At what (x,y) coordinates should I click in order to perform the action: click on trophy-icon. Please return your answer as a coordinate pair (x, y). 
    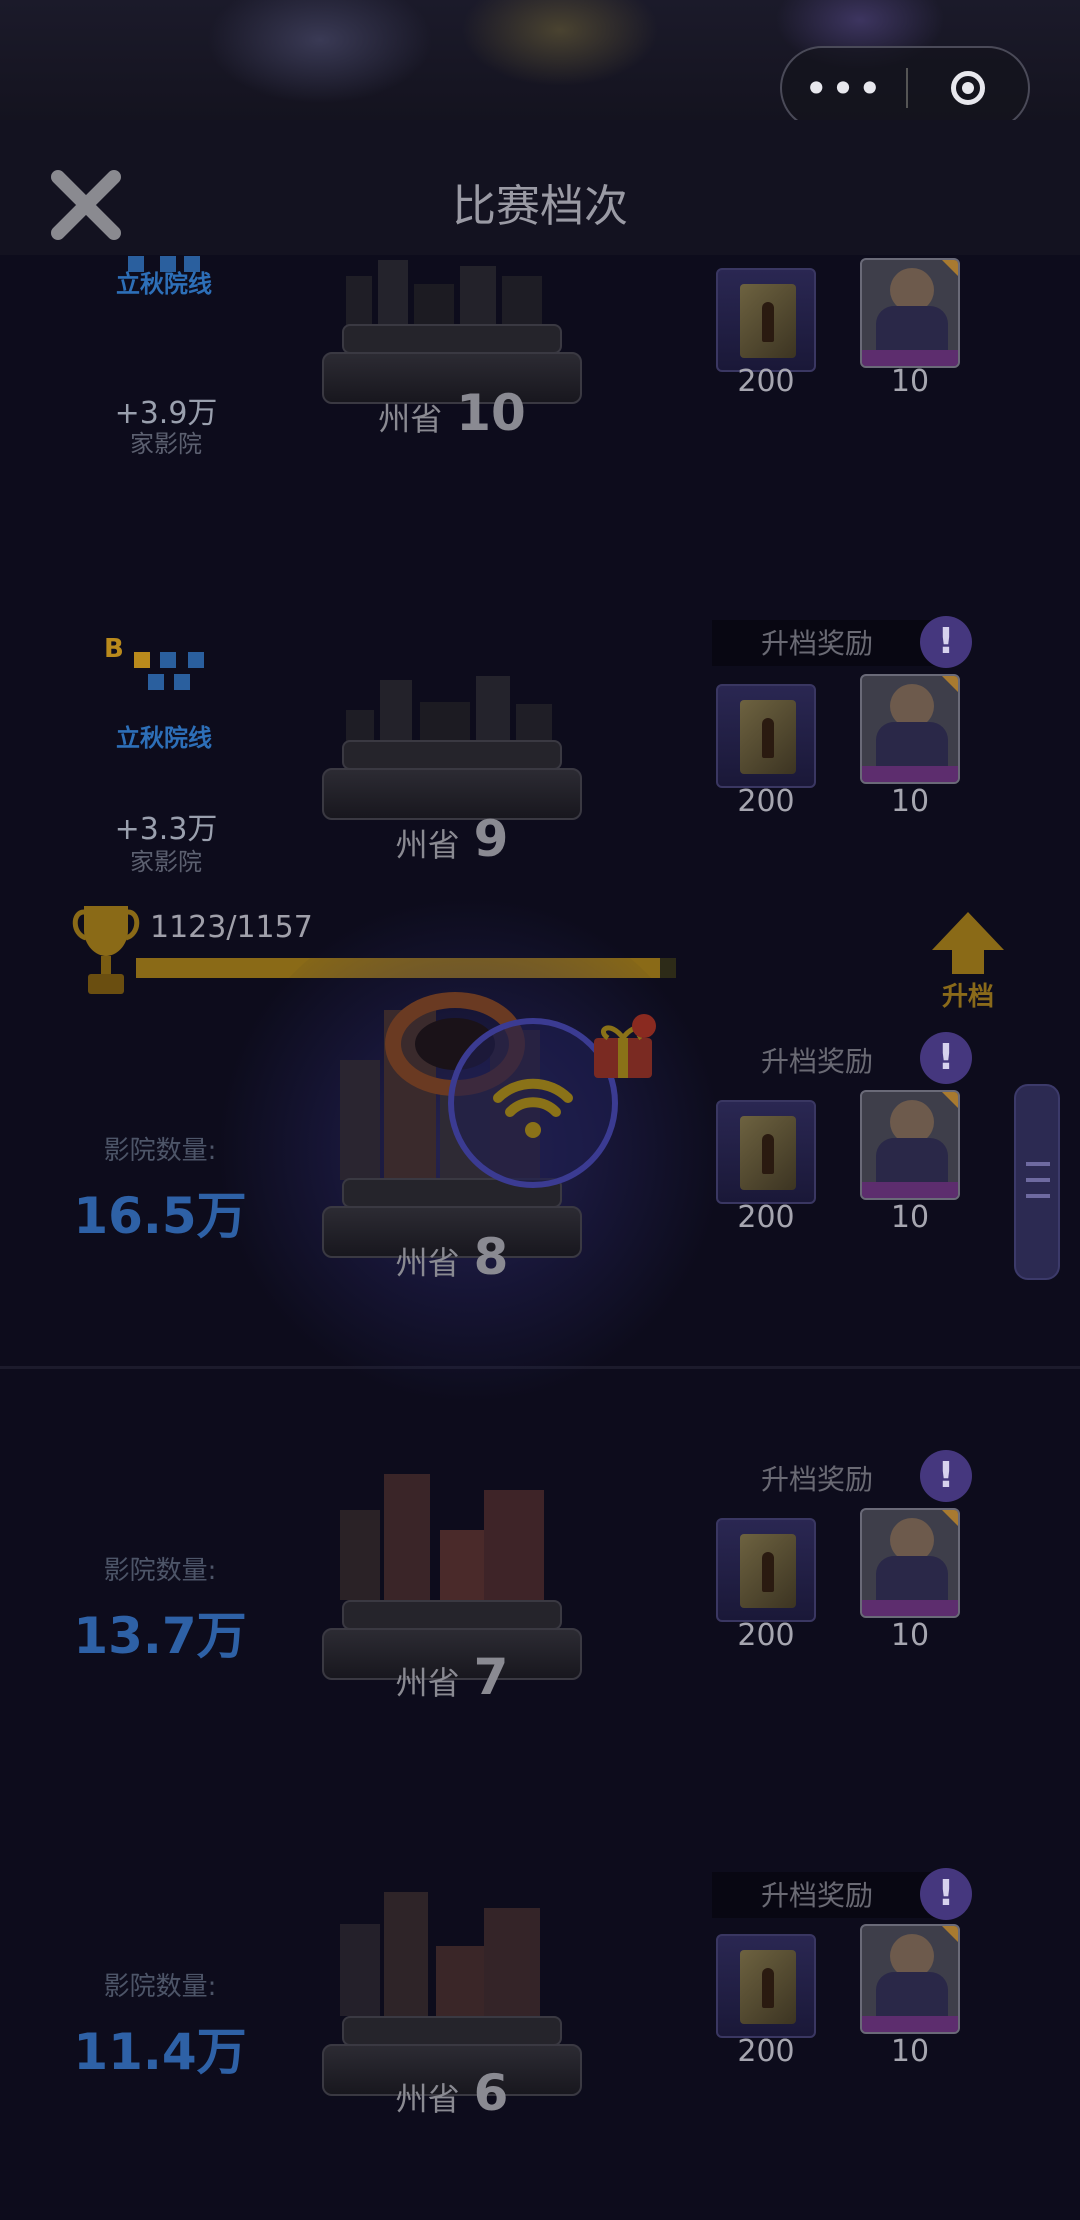
    Looking at the image, I should click on (106, 950).